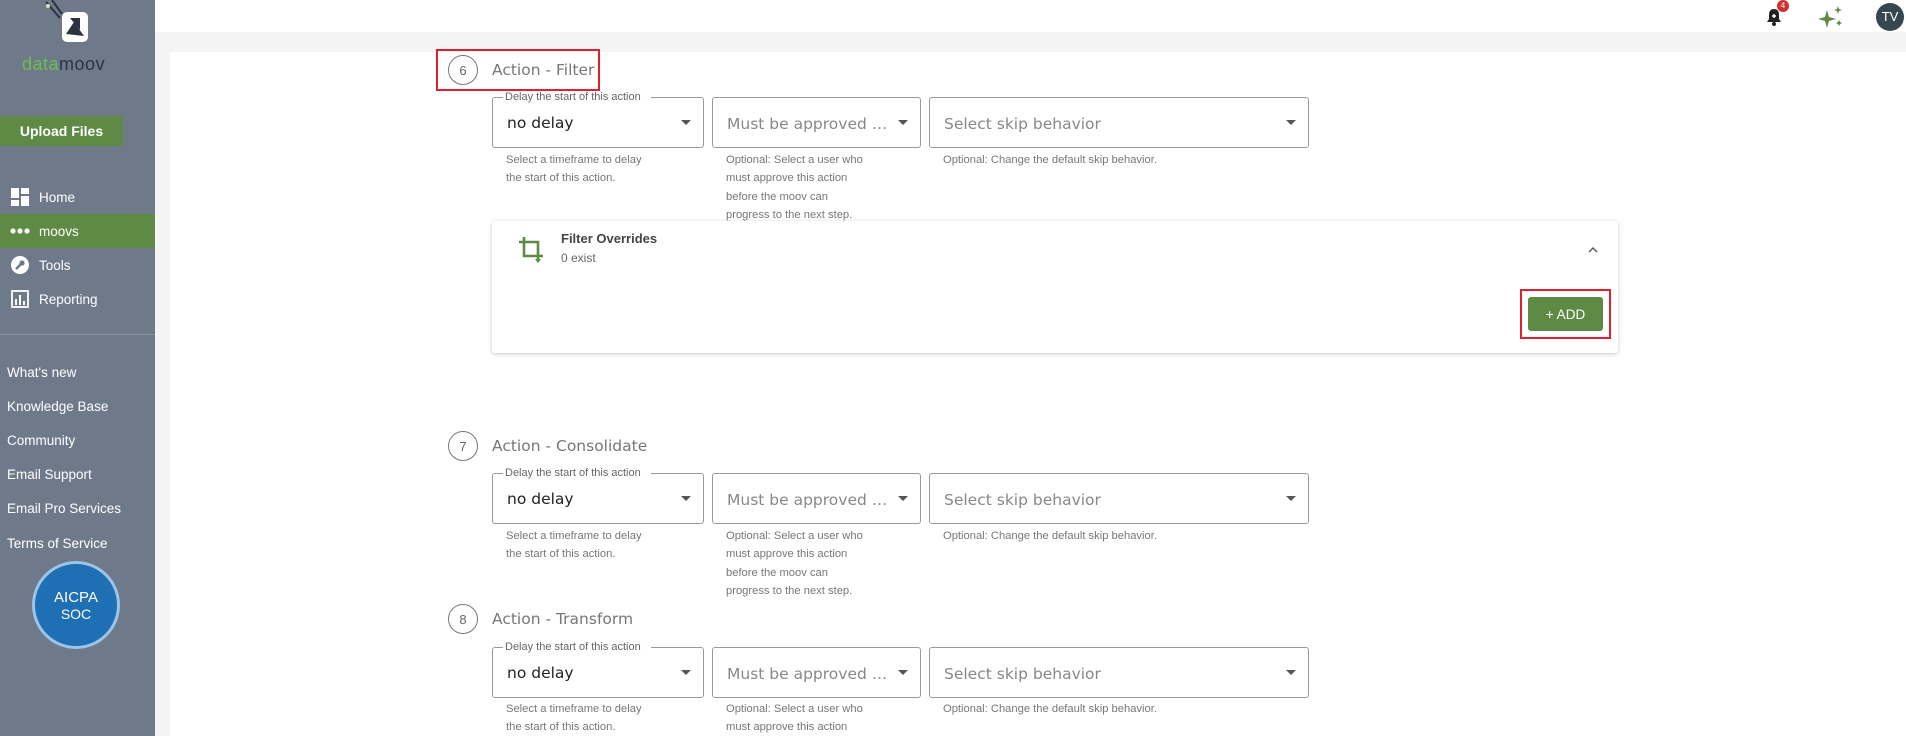 The image size is (1906, 736). I want to click on upload-files-button: Upload Files, so click(61, 131).